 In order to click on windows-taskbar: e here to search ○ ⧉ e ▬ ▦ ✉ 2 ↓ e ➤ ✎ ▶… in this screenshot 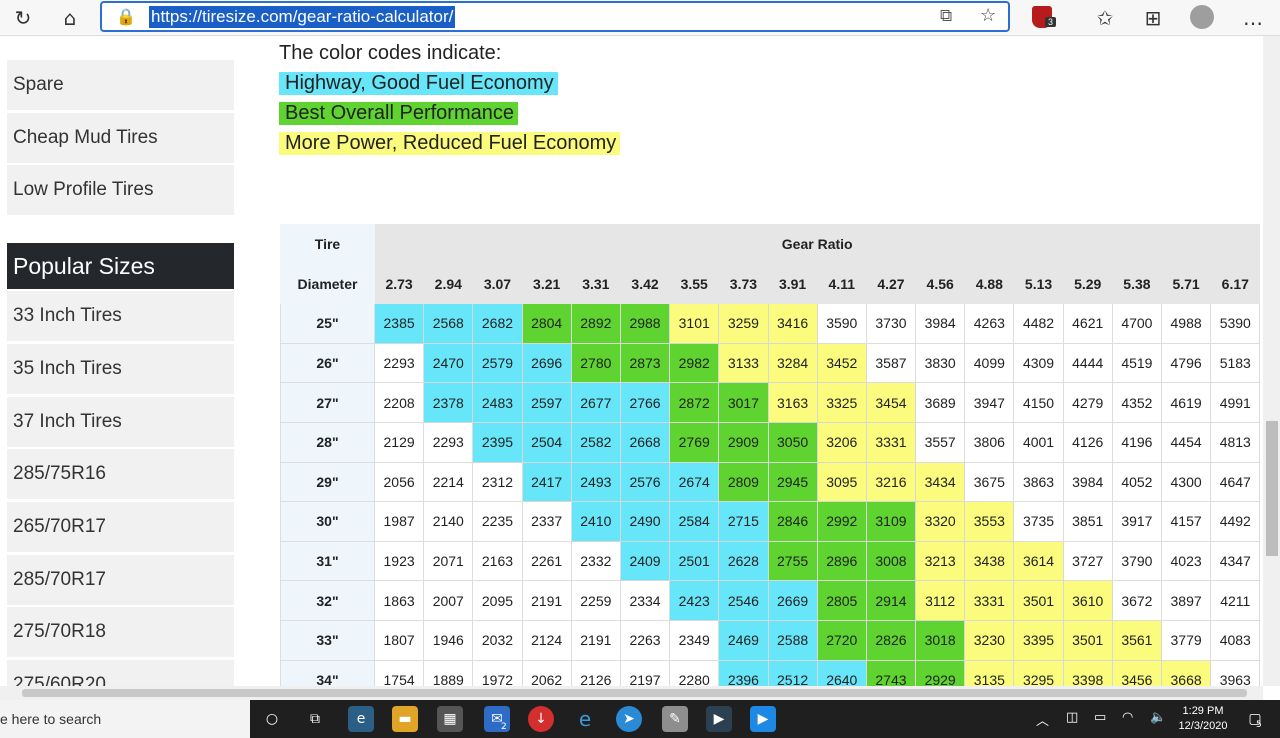, I will do `click(640, 719)`.